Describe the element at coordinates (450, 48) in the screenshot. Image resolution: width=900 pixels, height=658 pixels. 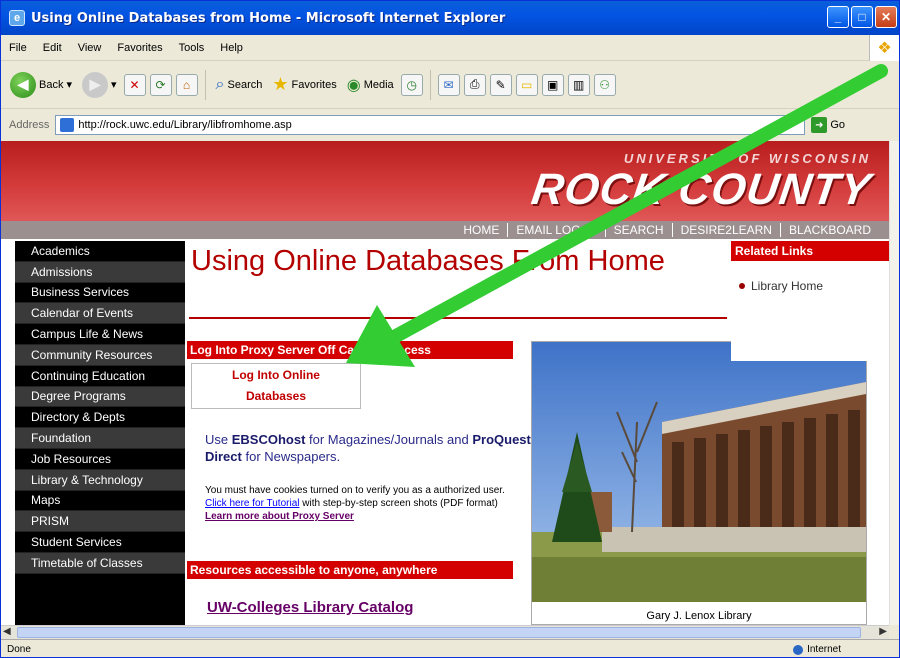
I see `menu-bar: File Edit View Favorites Tools Help` at that location.